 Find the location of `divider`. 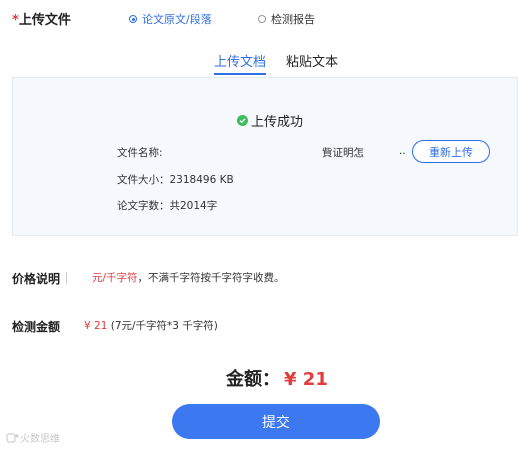

divider is located at coordinates (66, 278).